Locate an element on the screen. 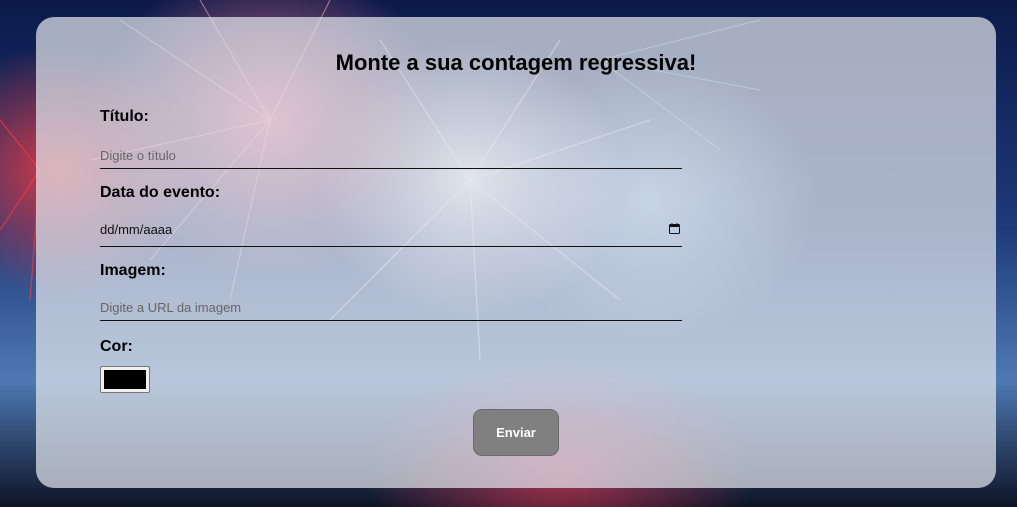 Image resolution: width=1017 pixels, height=507 pixels. titulo-input is located at coordinates (391, 155).